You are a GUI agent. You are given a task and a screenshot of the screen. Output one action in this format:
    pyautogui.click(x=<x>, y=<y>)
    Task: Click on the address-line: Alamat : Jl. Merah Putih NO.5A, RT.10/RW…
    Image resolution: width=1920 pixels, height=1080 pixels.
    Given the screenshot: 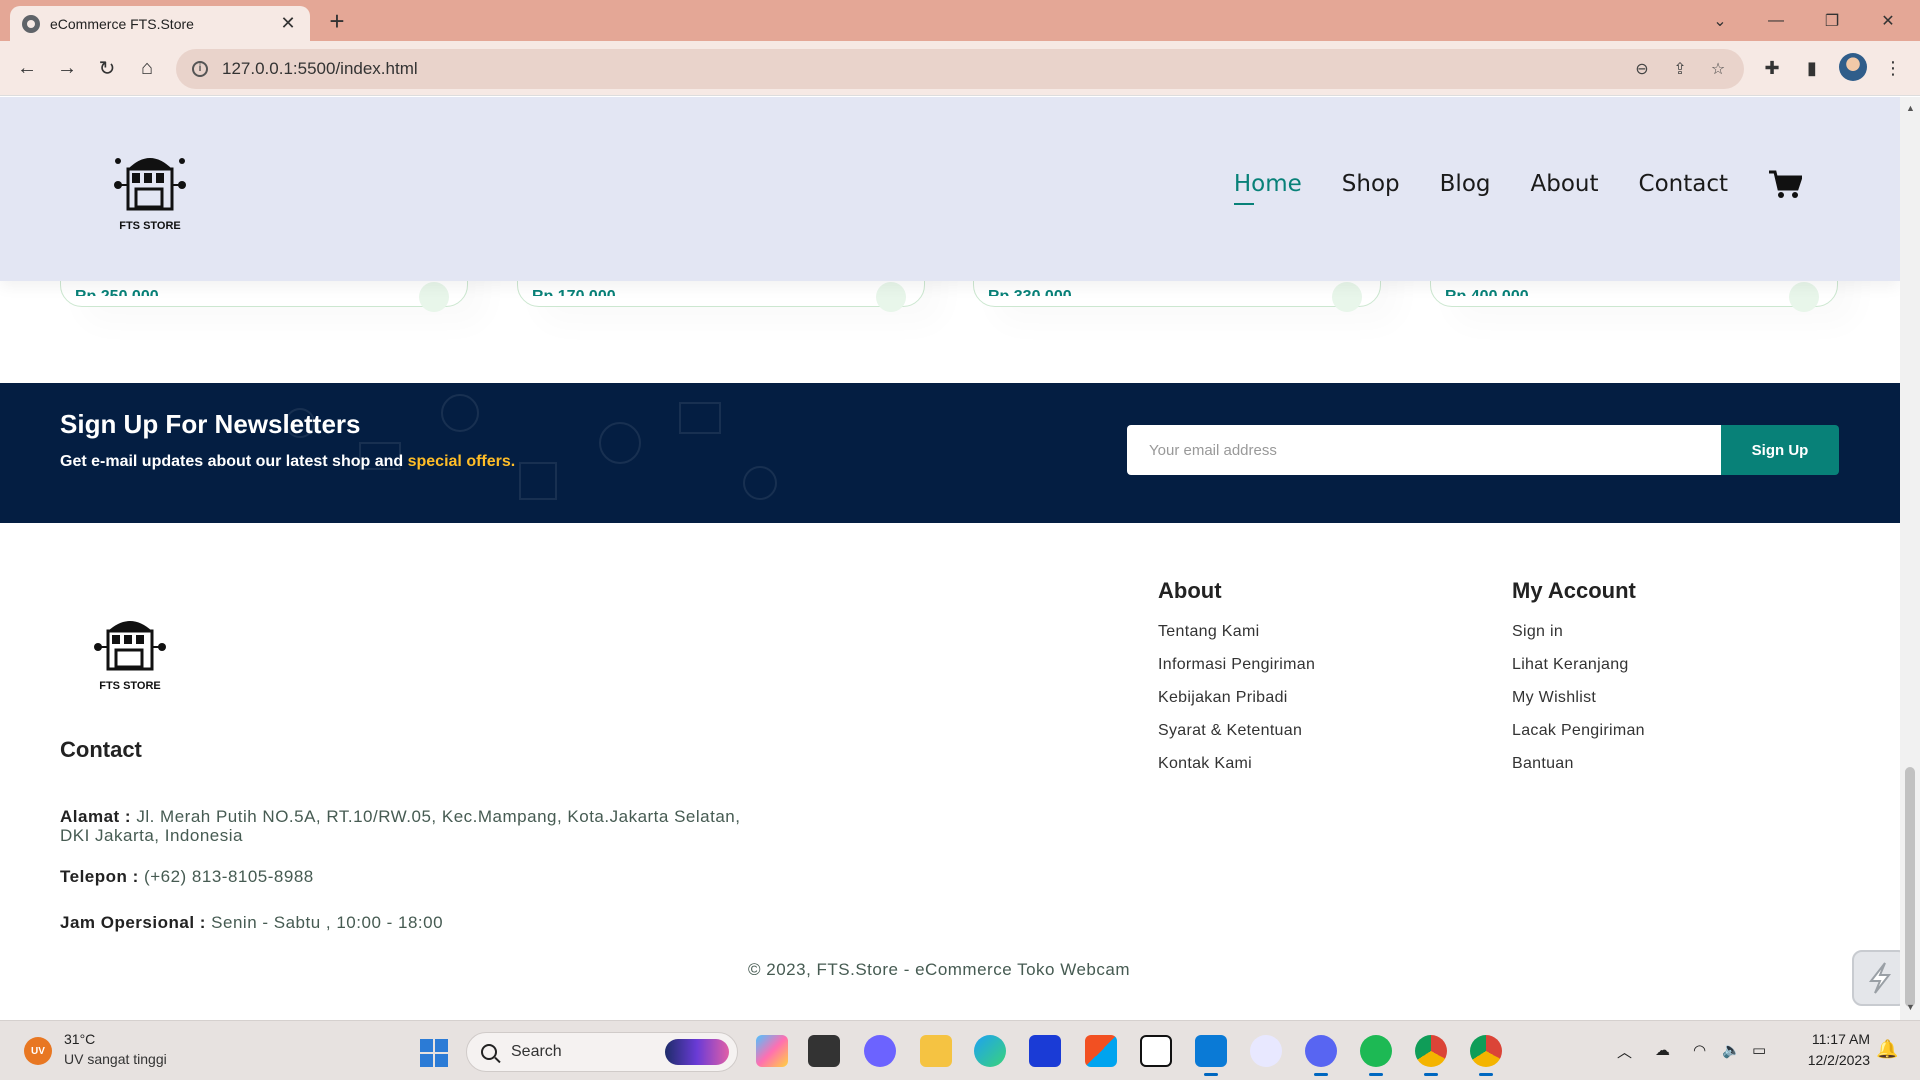 What is the action you would take?
    pyautogui.click(x=400, y=826)
    